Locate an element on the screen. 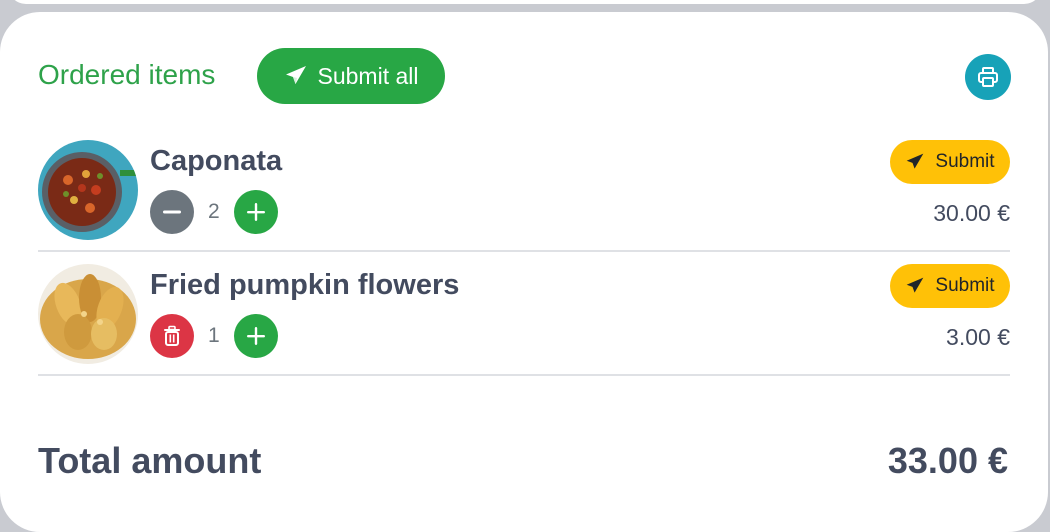 The image size is (1050, 532). print-button is located at coordinates (988, 77).